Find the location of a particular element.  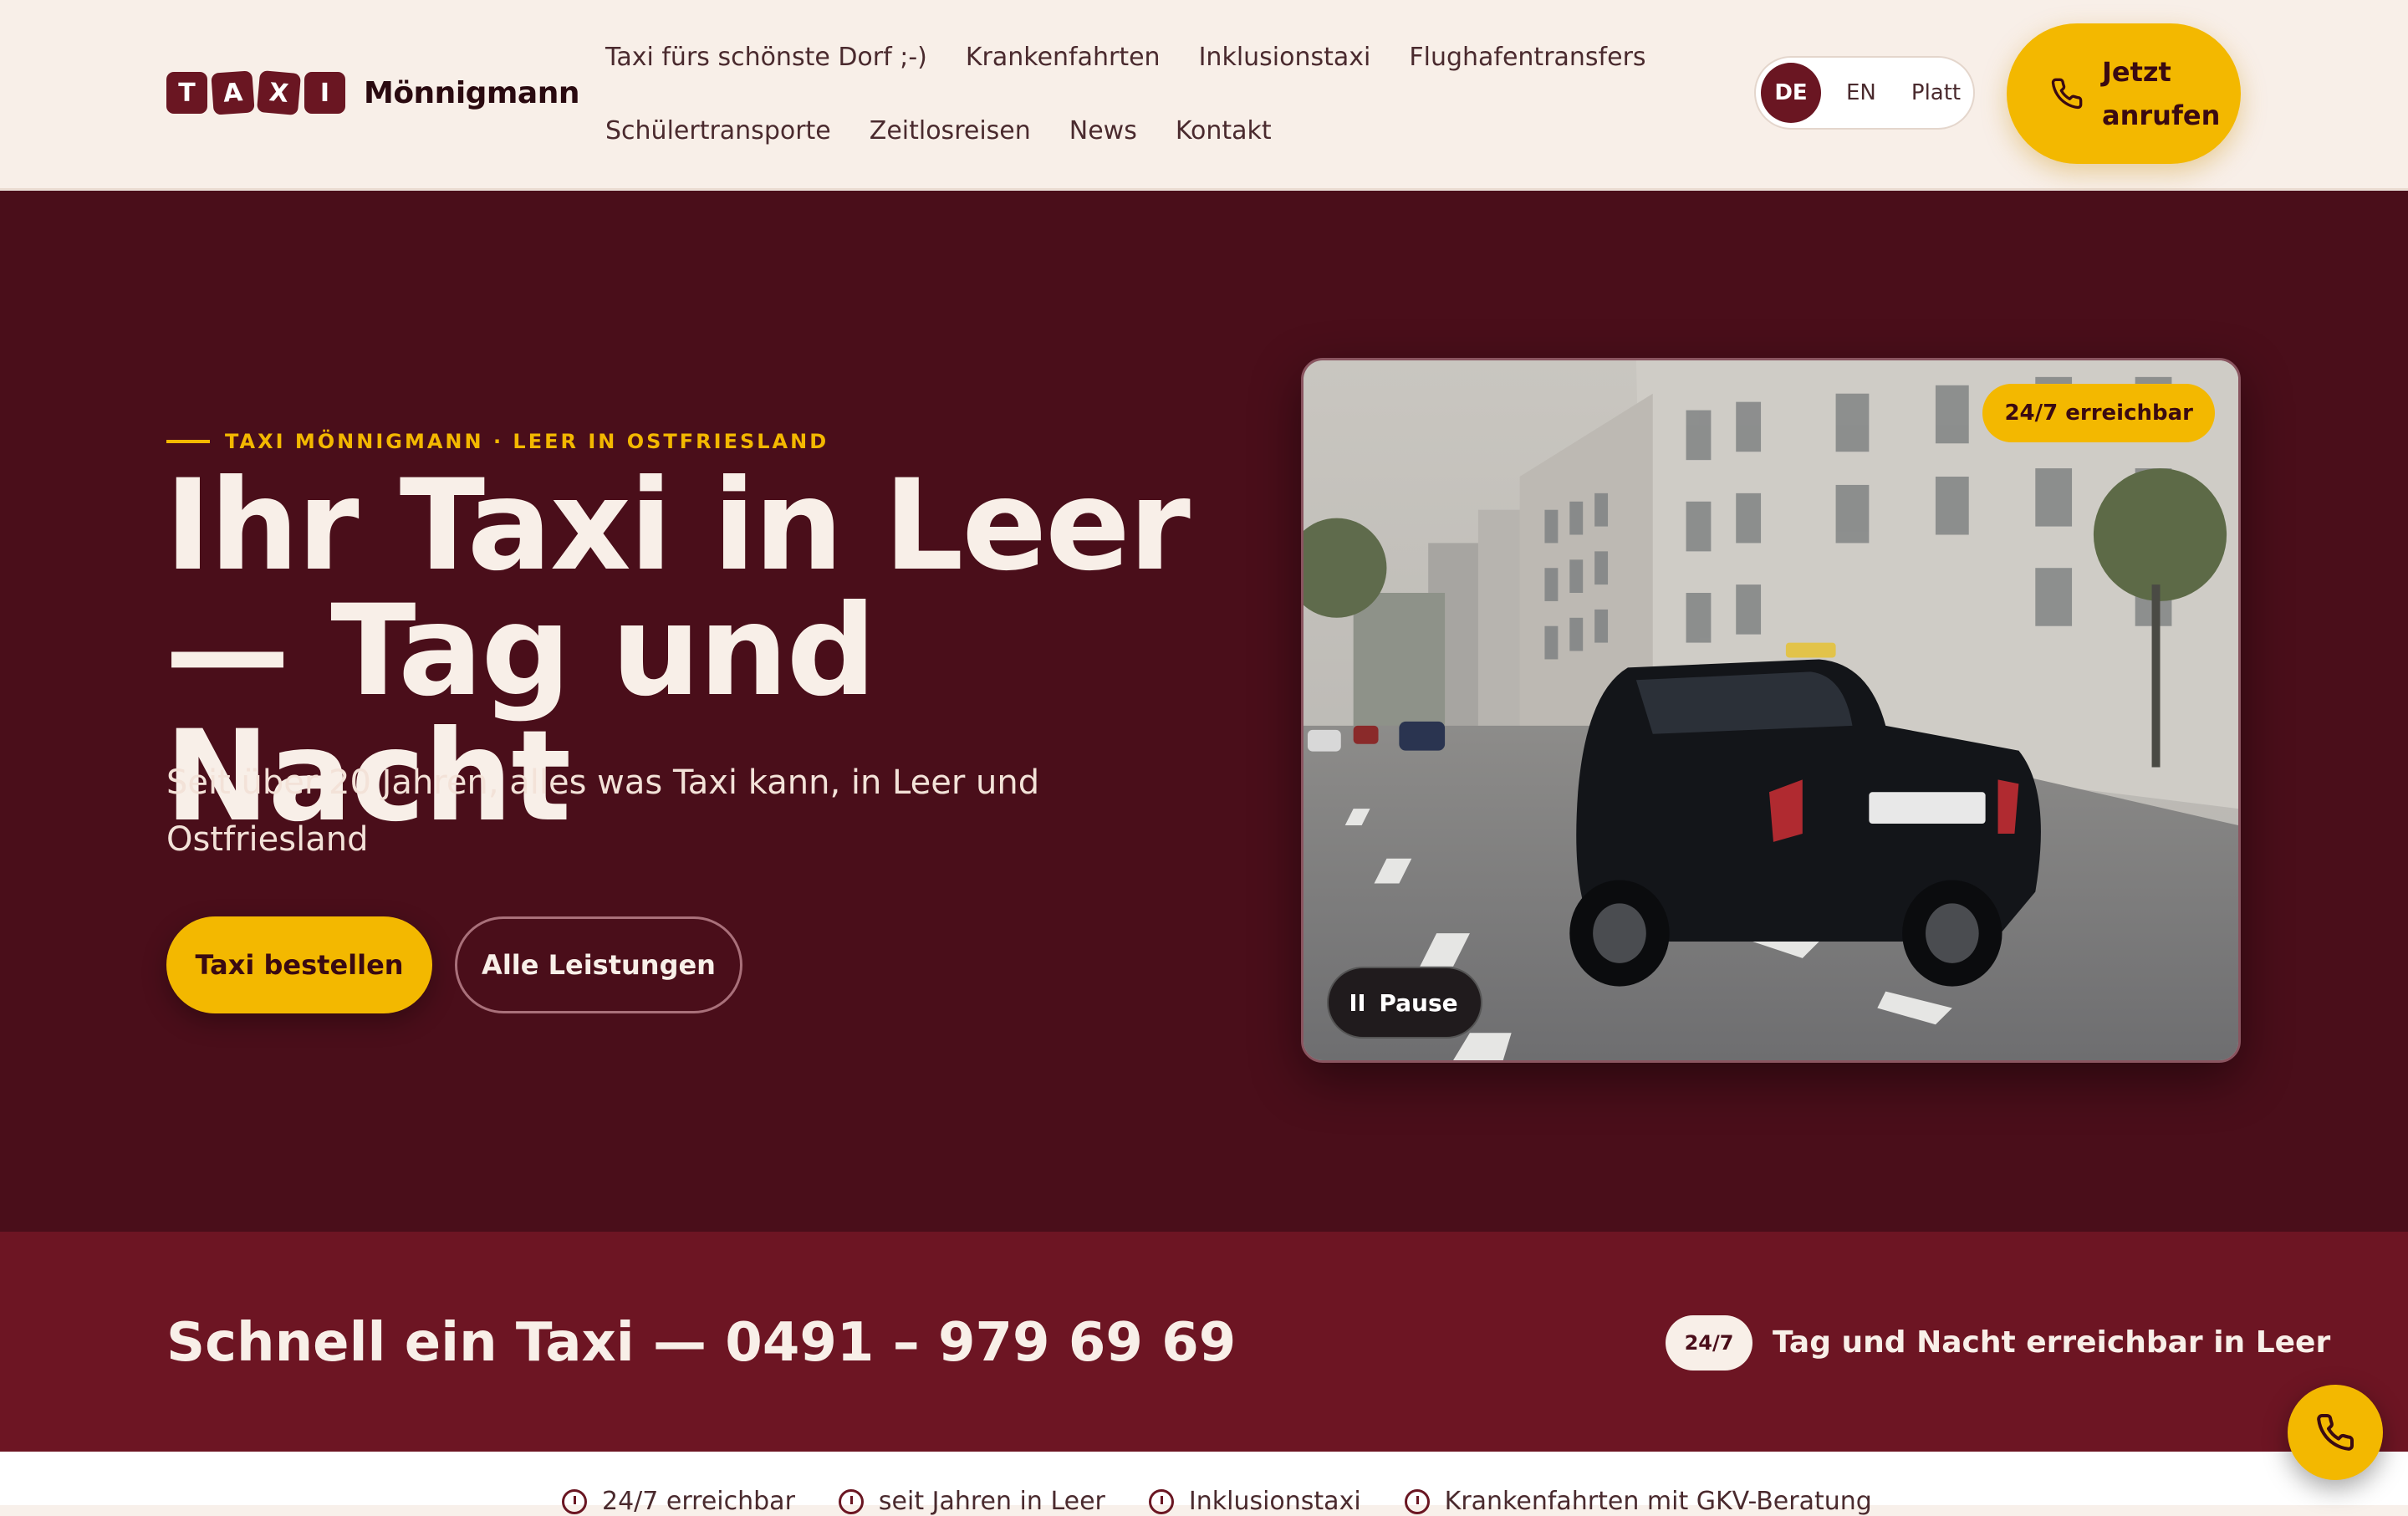

lang-de-button: DE is located at coordinates (1791, 93).